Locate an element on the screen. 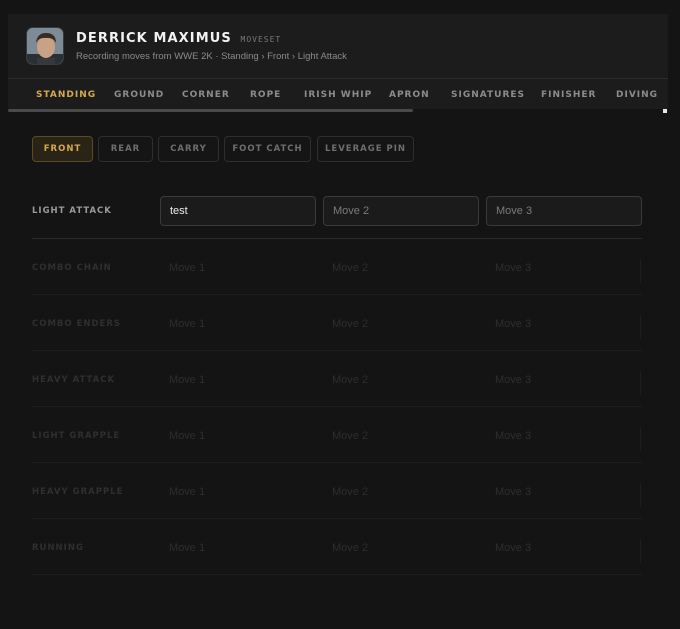  move-1-input: test is located at coordinates (238, 211).